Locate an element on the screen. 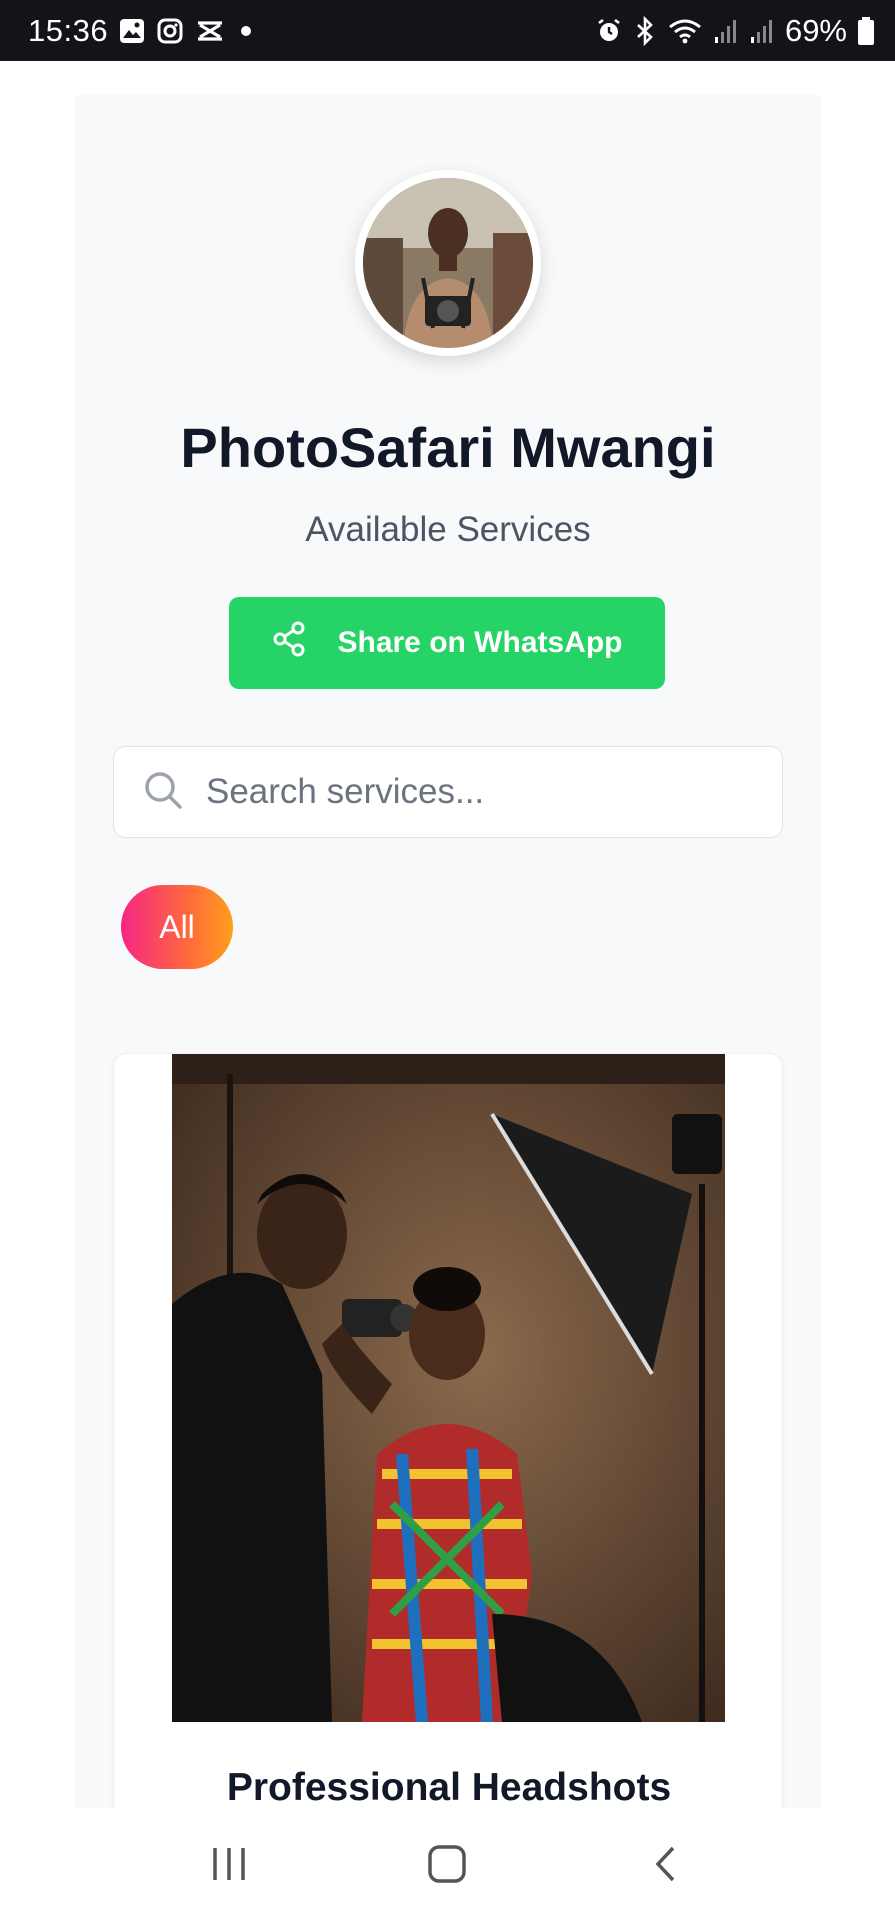 This screenshot has width=895, height=1920. status-right: 69% is located at coordinates (735, 31).